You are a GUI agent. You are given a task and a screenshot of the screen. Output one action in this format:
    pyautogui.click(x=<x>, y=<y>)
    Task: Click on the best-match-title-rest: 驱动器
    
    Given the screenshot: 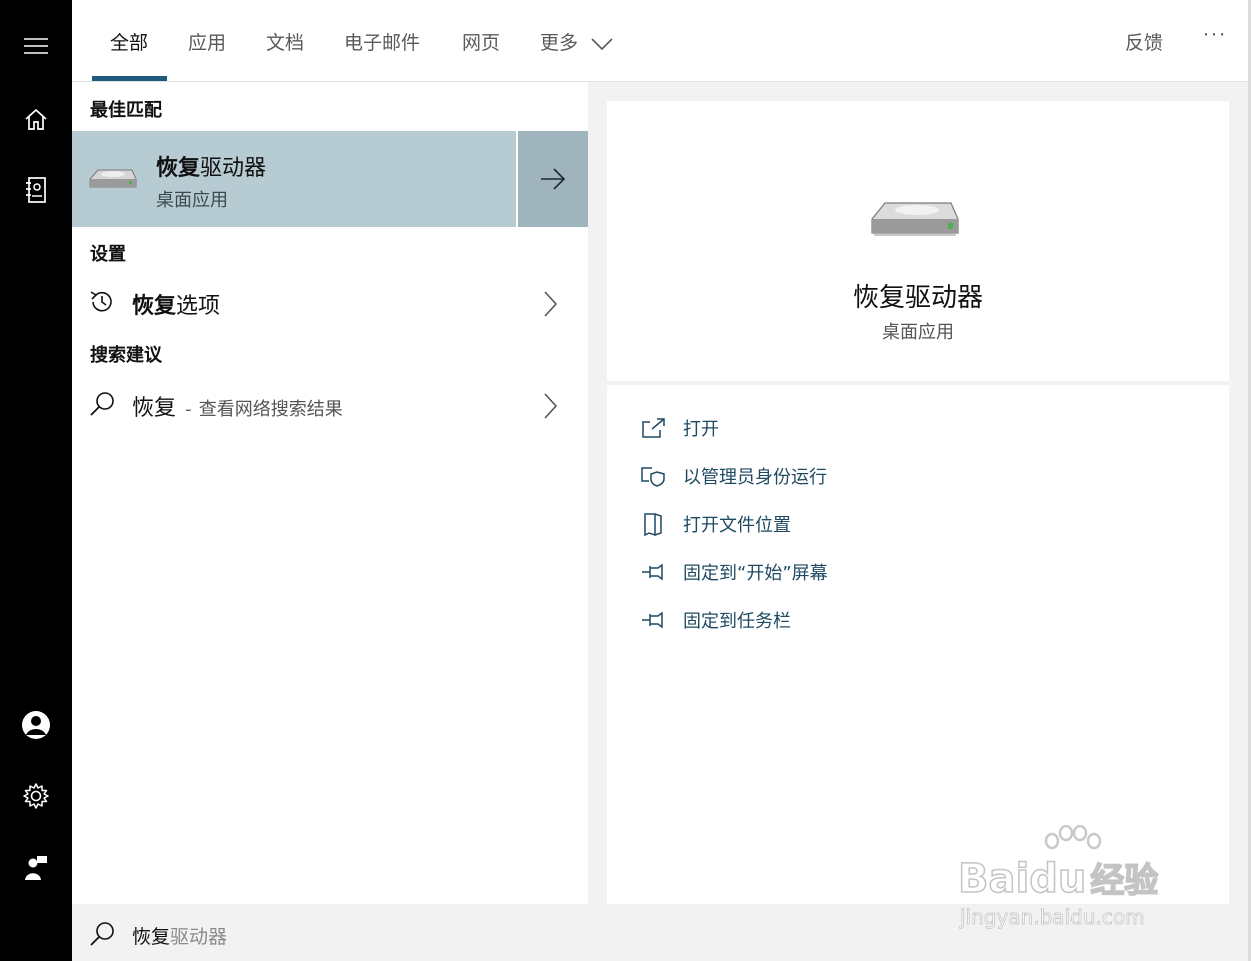 What is the action you would take?
    pyautogui.click(x=233, y=168)
    